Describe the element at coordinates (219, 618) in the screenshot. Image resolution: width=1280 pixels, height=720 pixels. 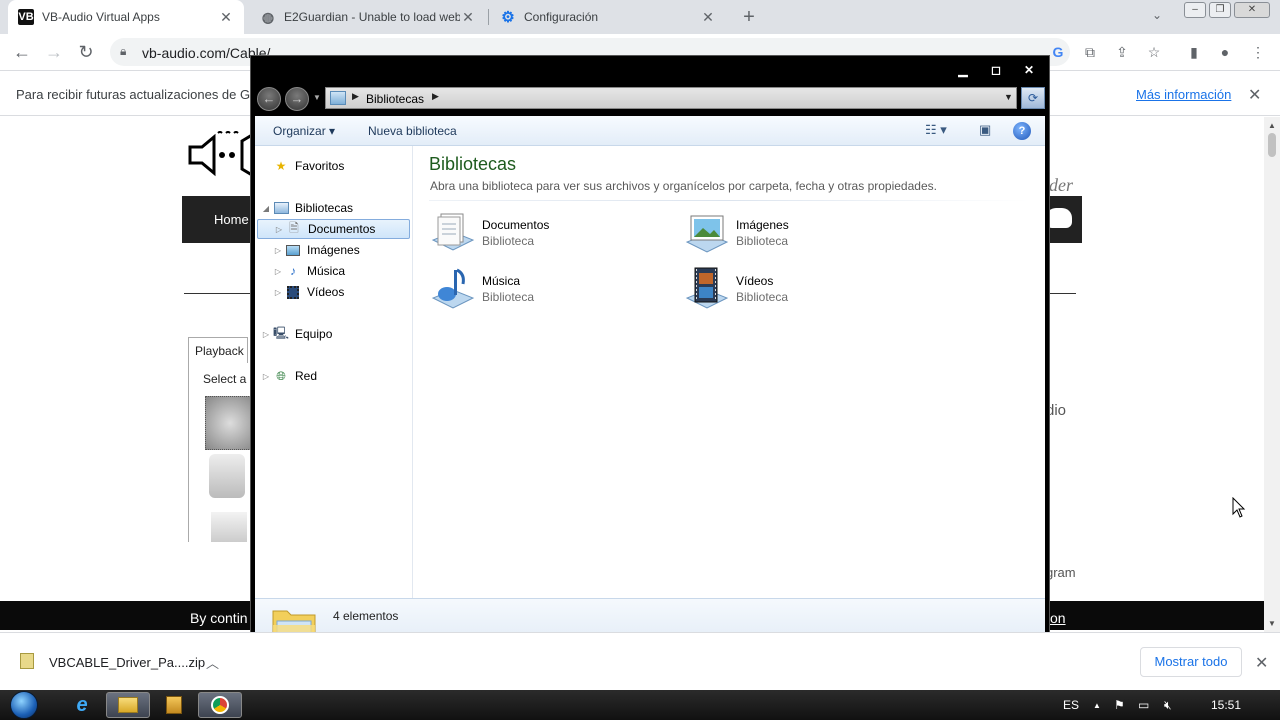
I see `cookie-text: By contin` at that location.